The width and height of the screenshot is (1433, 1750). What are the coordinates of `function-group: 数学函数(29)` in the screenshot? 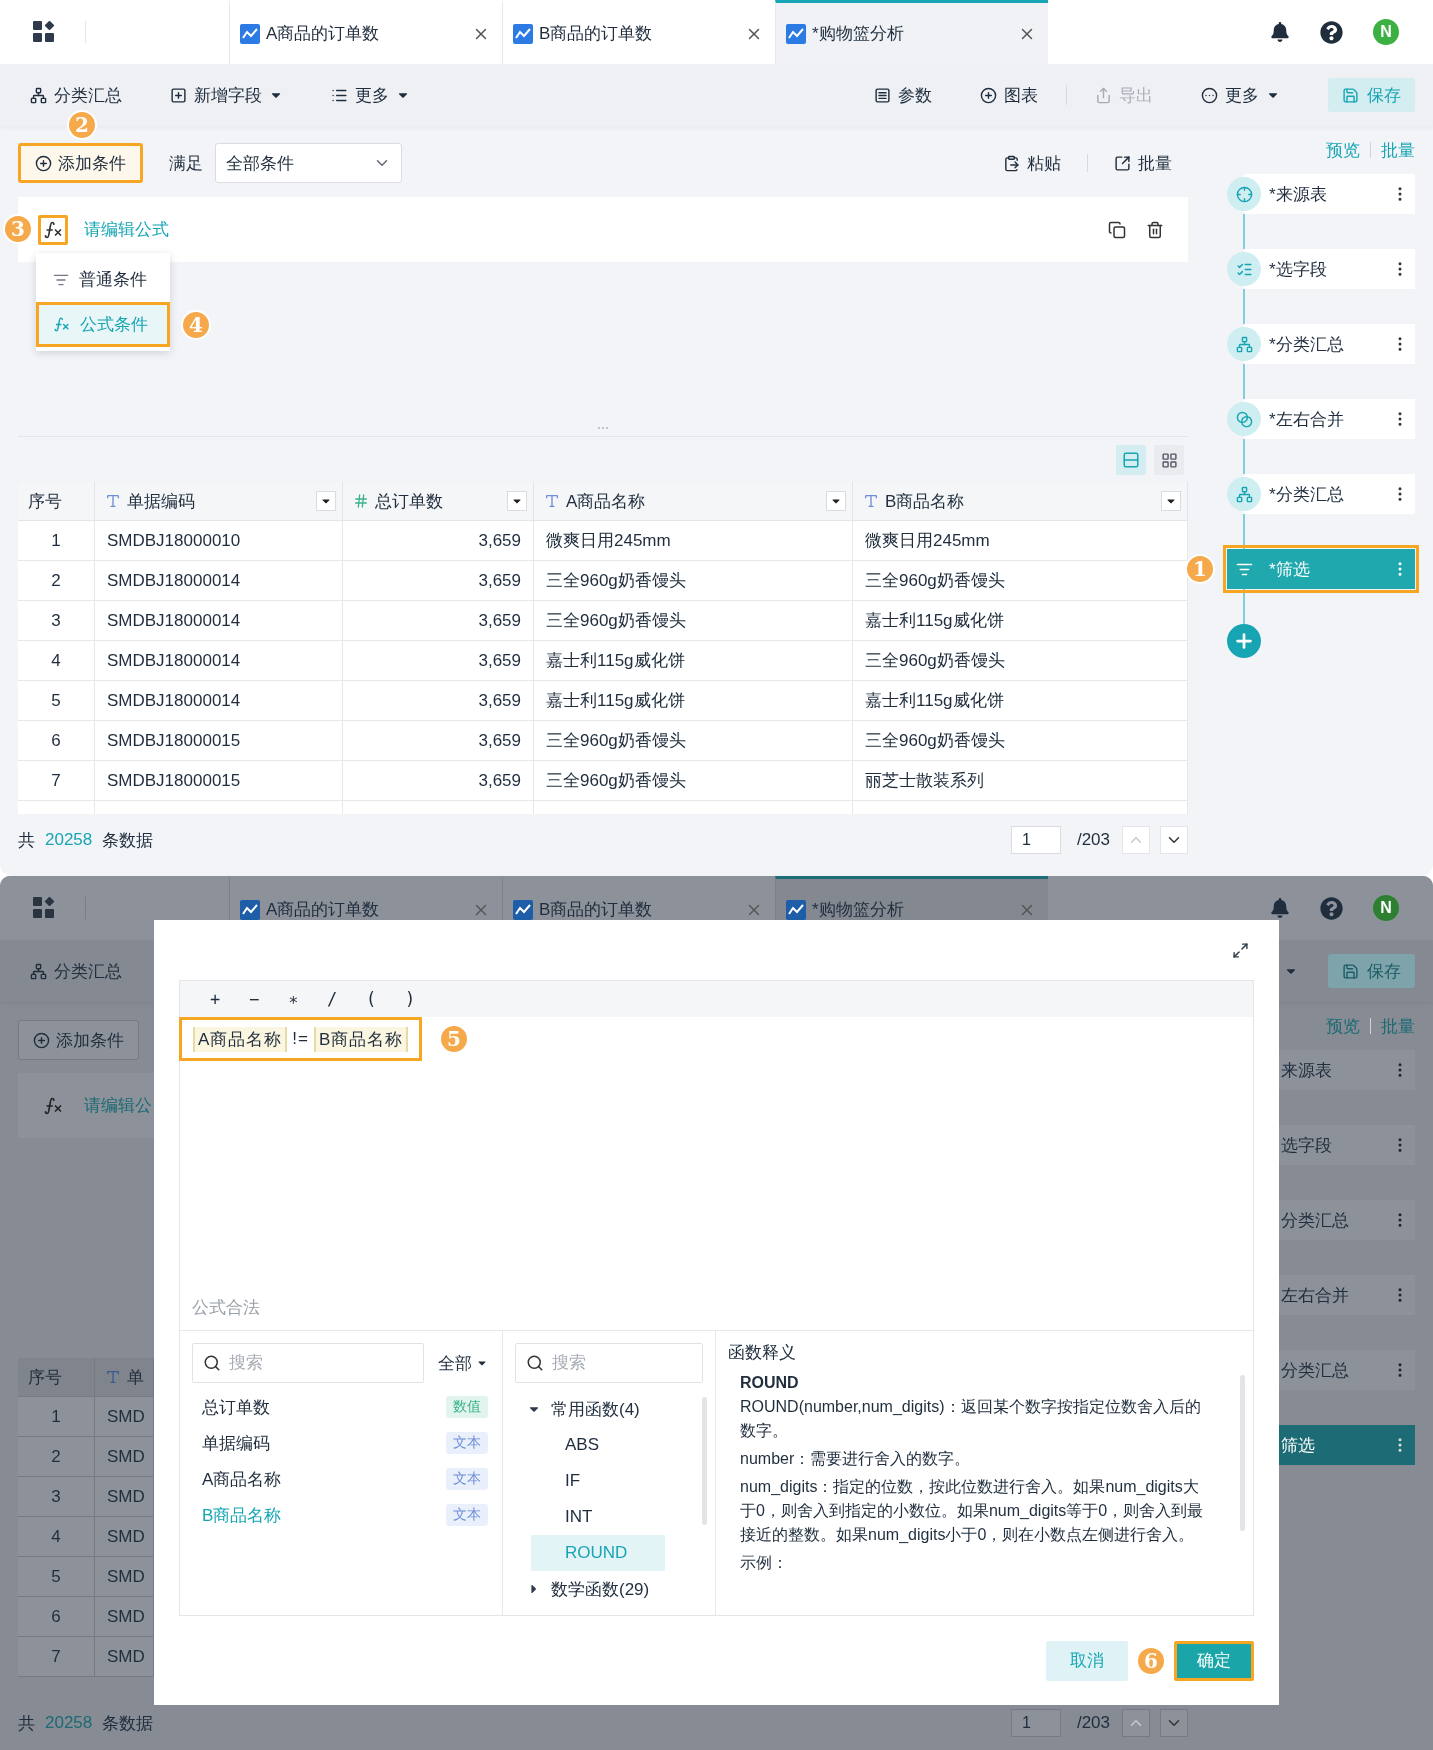 It's located at (609, 1589).